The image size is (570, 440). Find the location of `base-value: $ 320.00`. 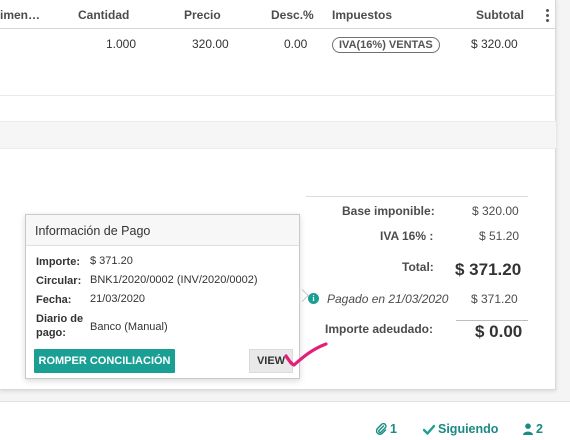

base-value: $ 320.00 is located at coordinates (495, 211).